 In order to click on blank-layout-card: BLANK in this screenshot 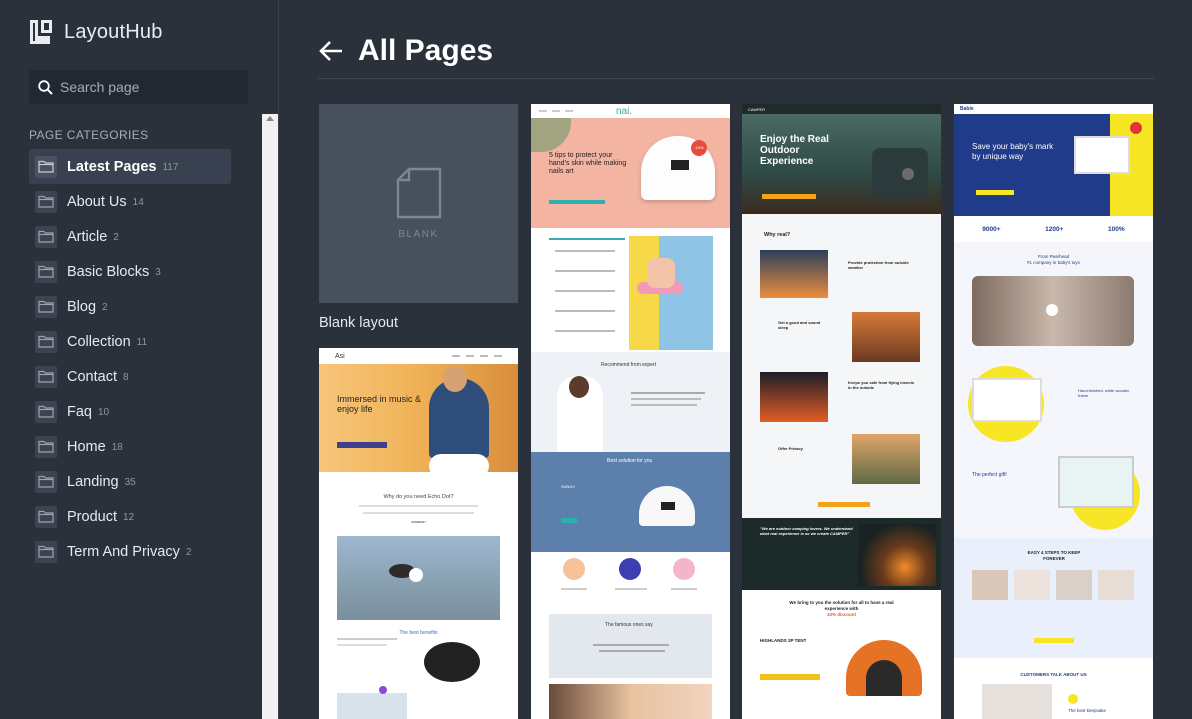, I will do `click(418, 203)`.